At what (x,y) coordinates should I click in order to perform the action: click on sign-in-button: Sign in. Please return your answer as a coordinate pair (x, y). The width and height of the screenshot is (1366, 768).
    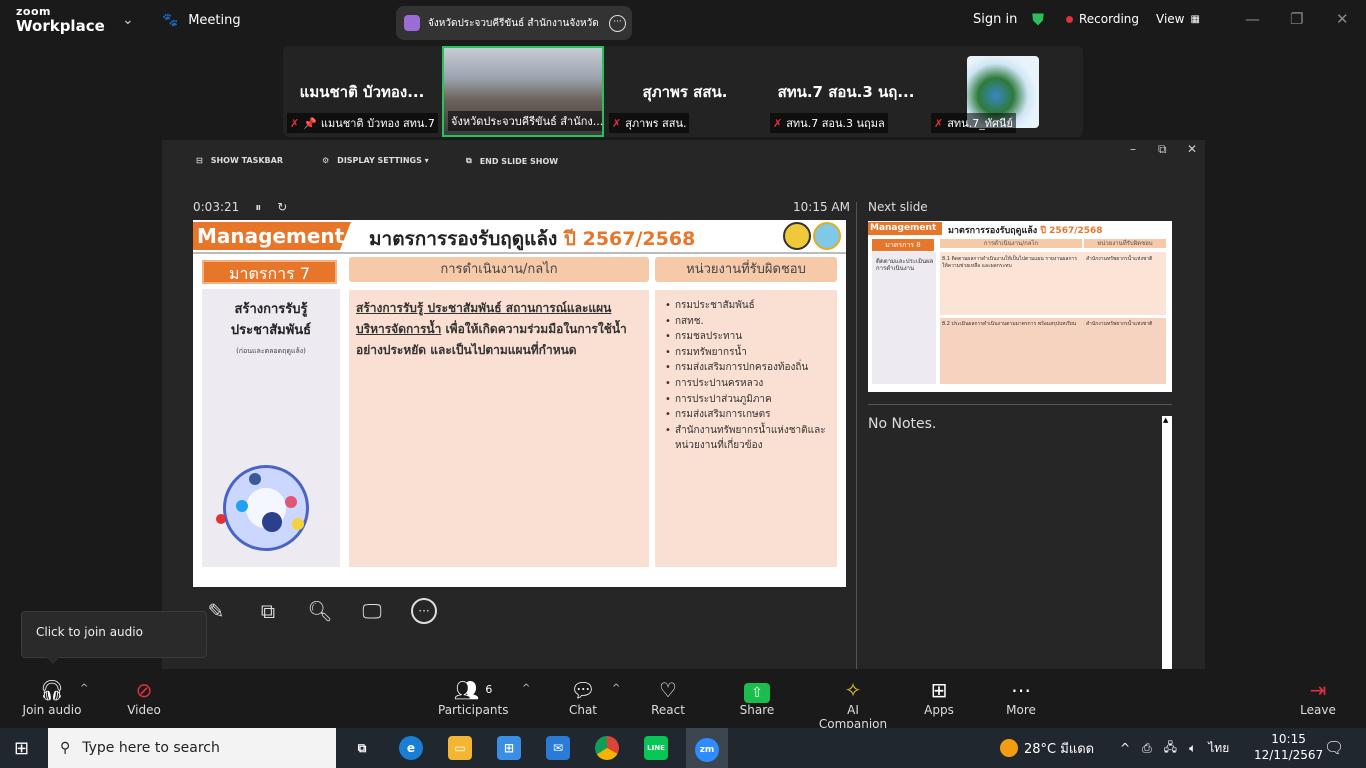
    Looking at the image, I should click on (995, 19).